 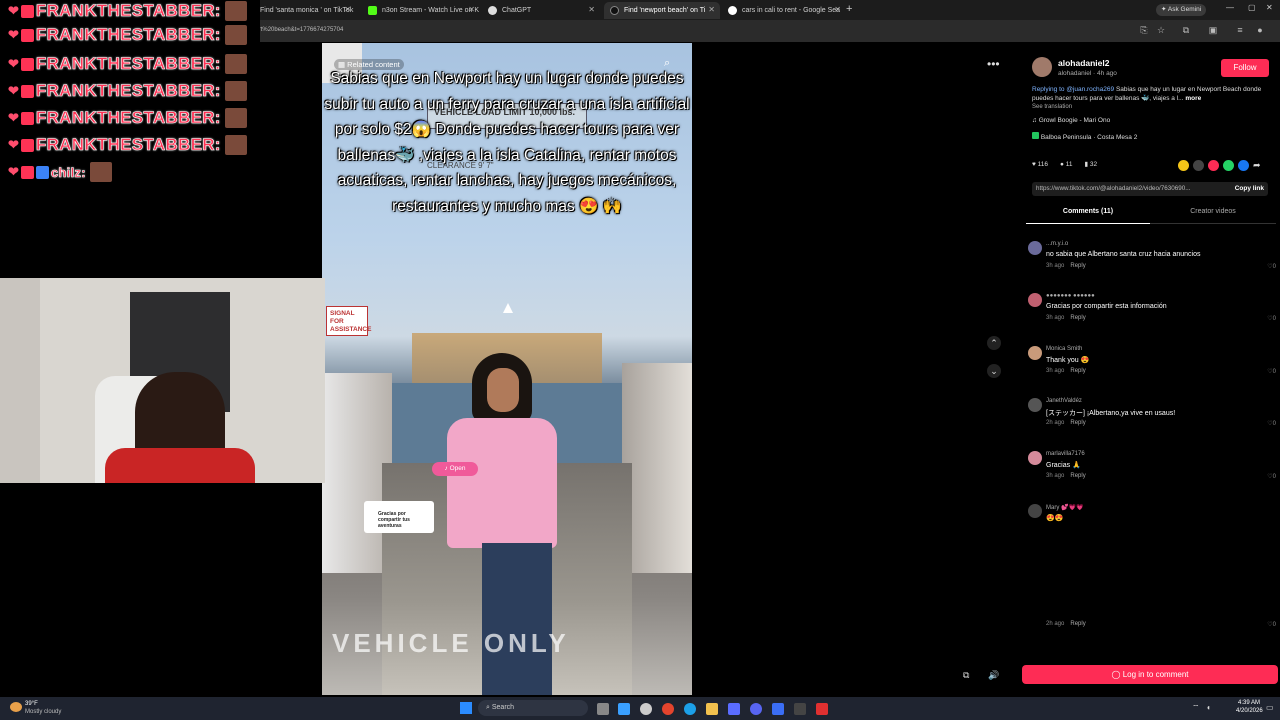 I want to click on new-tab-button: +, so click(x=849, y=9).